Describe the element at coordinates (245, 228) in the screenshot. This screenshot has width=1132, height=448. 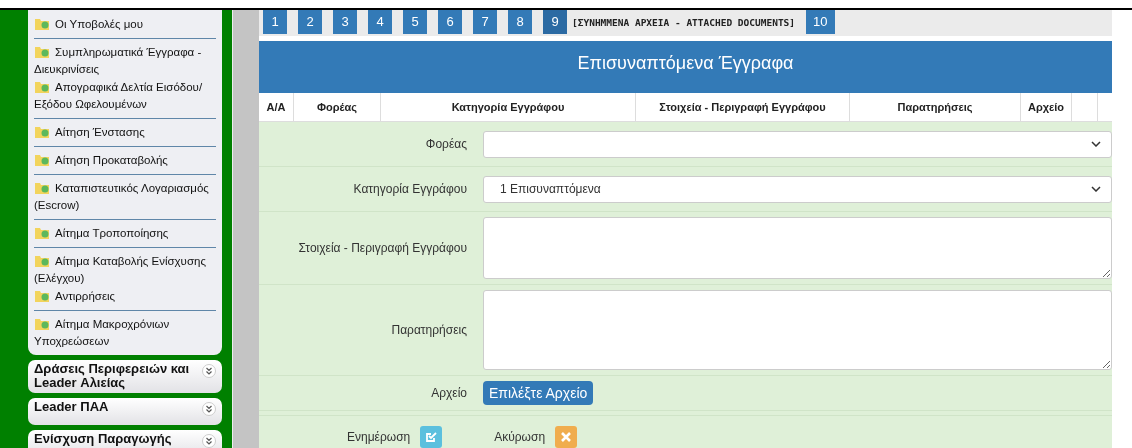
I see `scrollbar` at that location.